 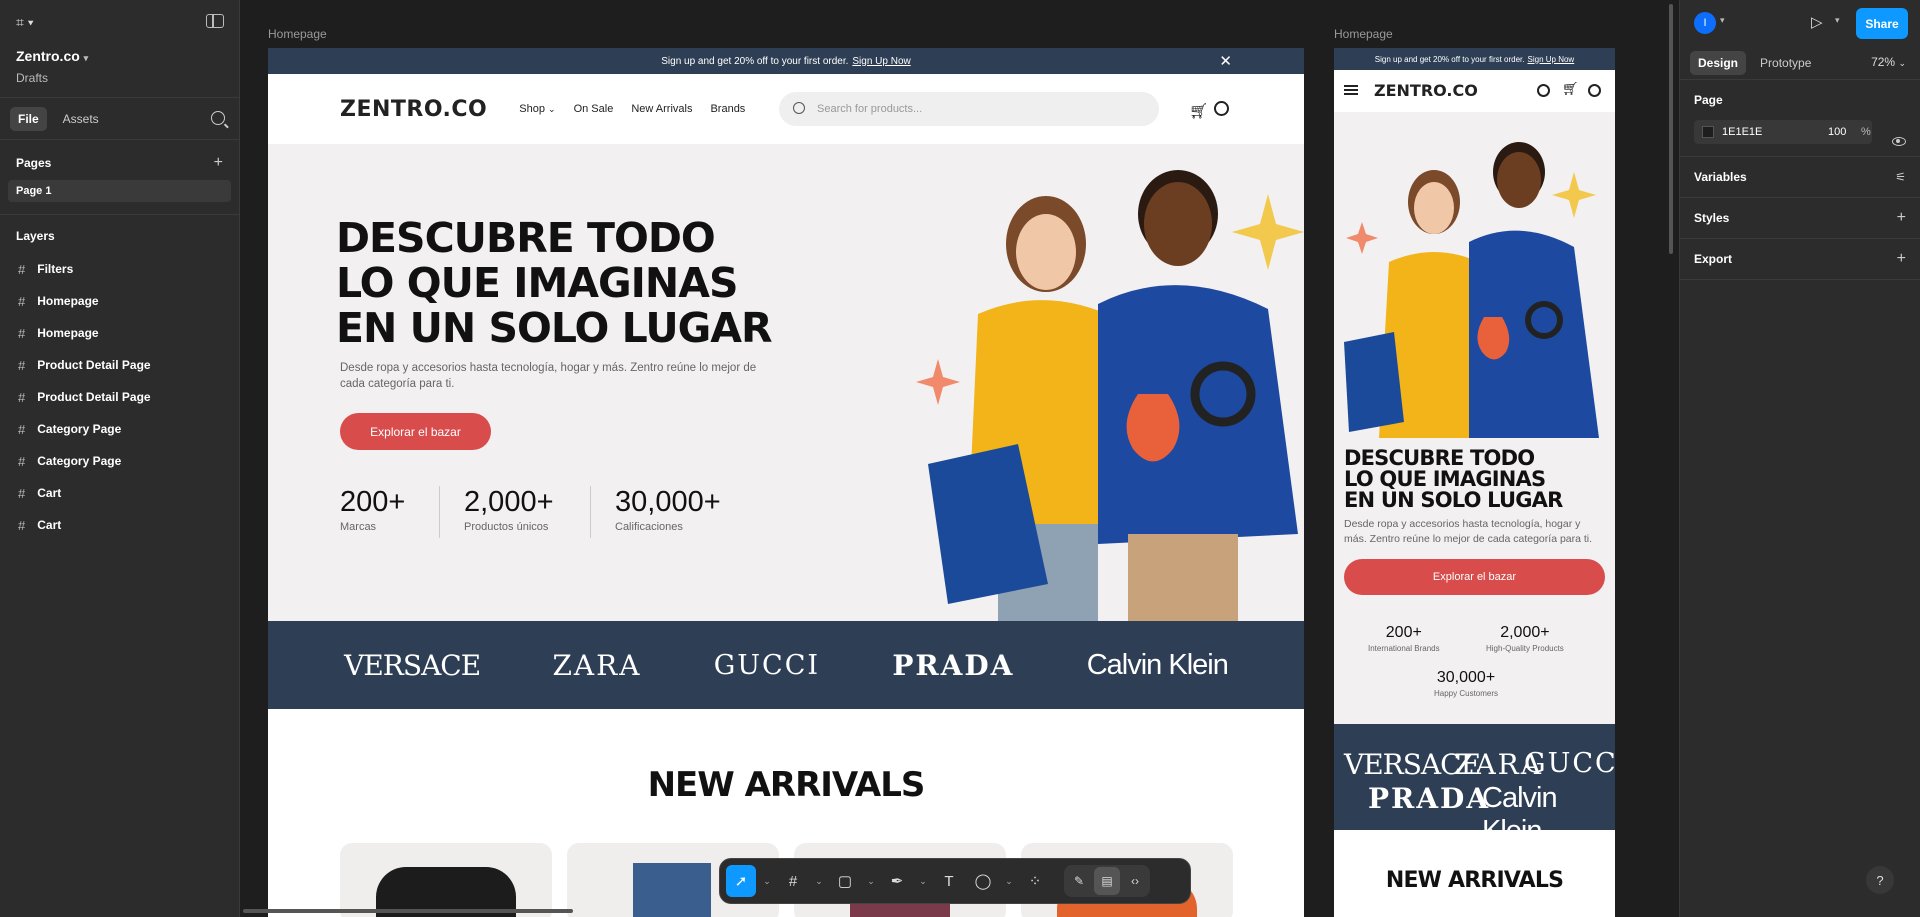 I want to click on close-icon: ✕, so click(x=1225, y=61).